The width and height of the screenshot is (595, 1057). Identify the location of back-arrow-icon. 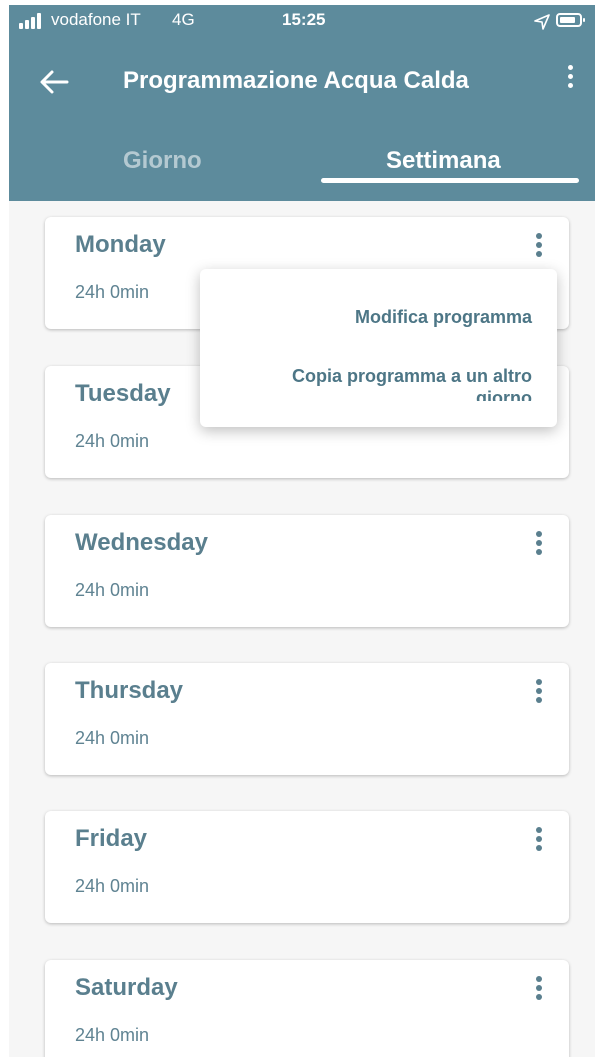
(54, 82).